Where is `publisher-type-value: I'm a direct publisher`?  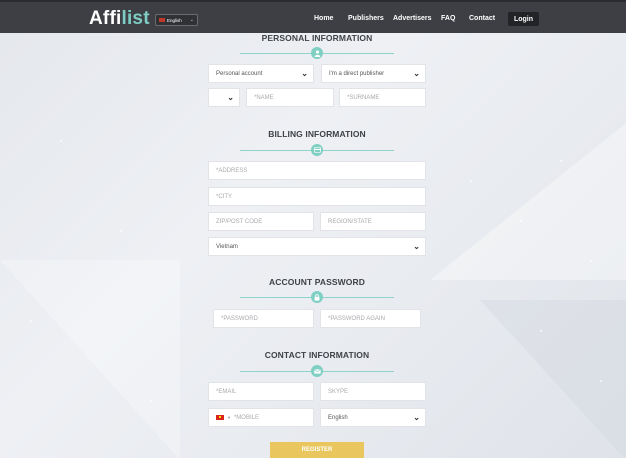
publisher-type-value: I'm a direct publisher is located at coordinates (357, 73).